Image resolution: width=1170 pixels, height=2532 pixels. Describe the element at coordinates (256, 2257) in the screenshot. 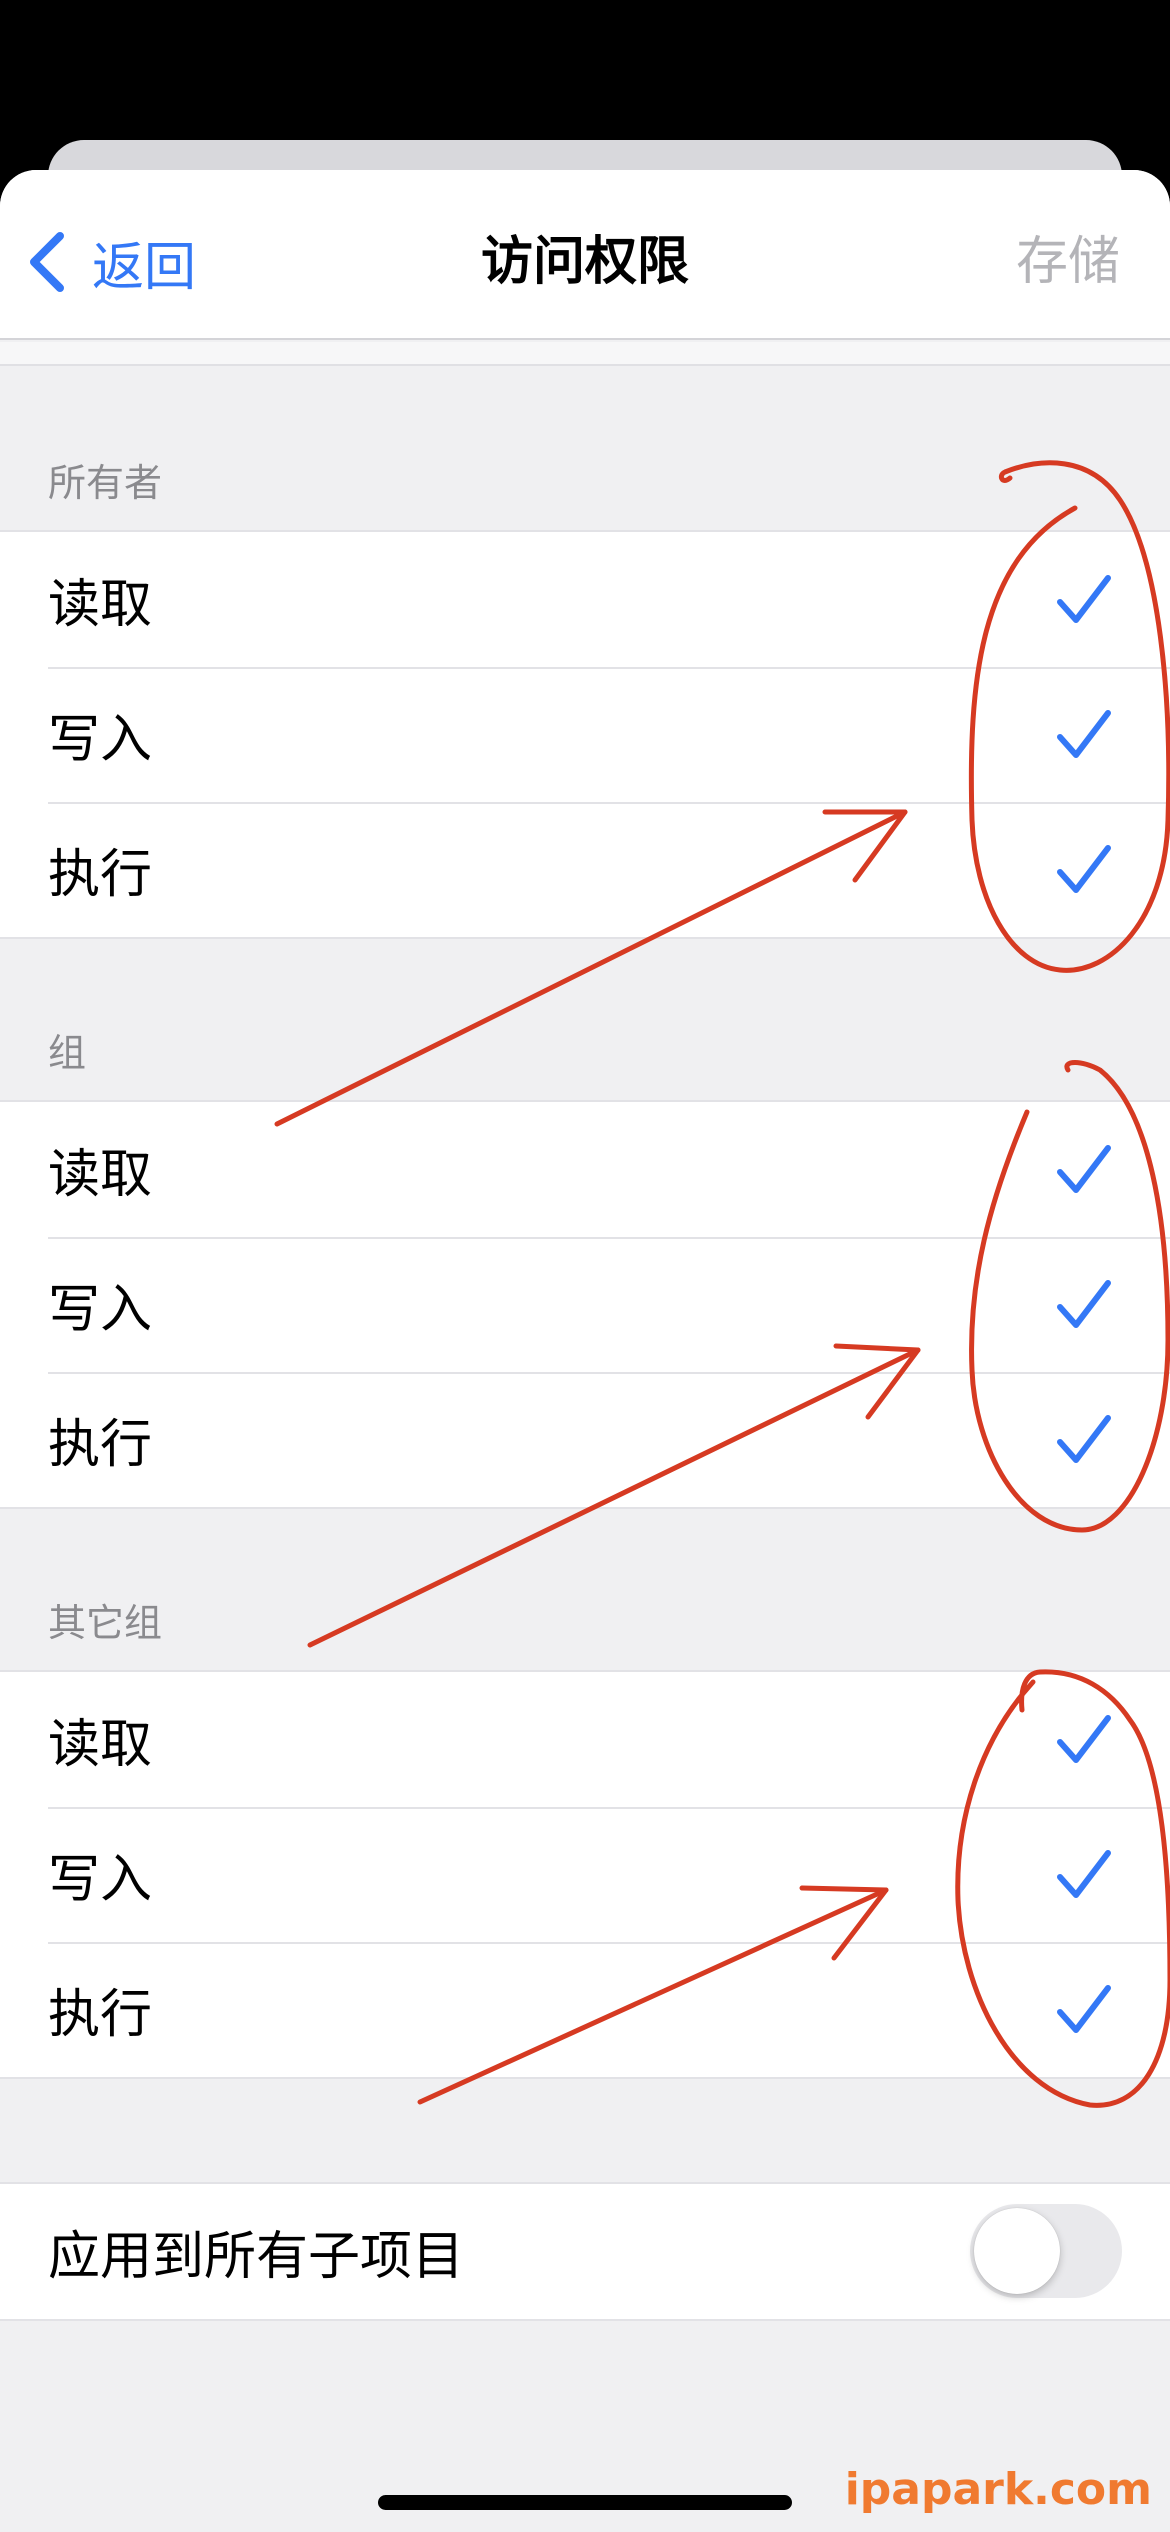

I see `apply-all-label: 应用到所有子项目` at that location.